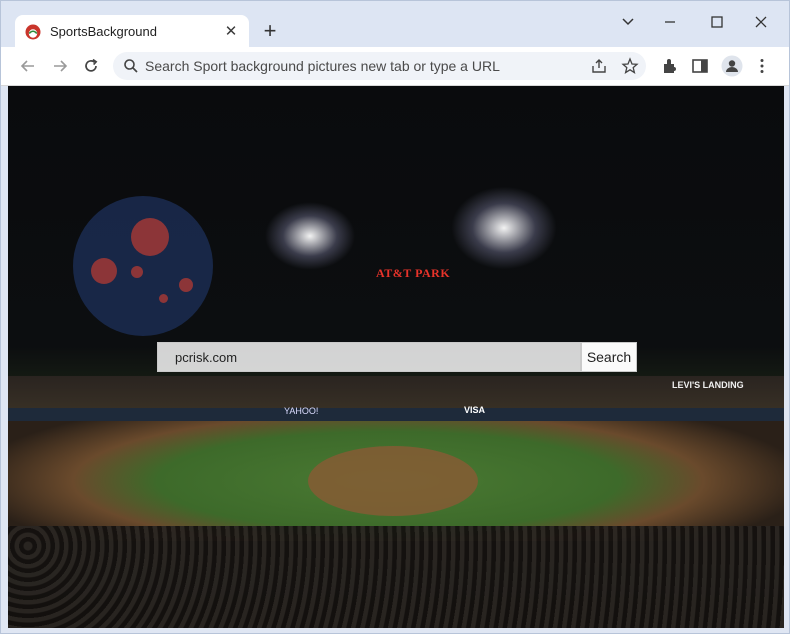  I want to click on yahoo-sign: YAHOO!, so click(301, 411).